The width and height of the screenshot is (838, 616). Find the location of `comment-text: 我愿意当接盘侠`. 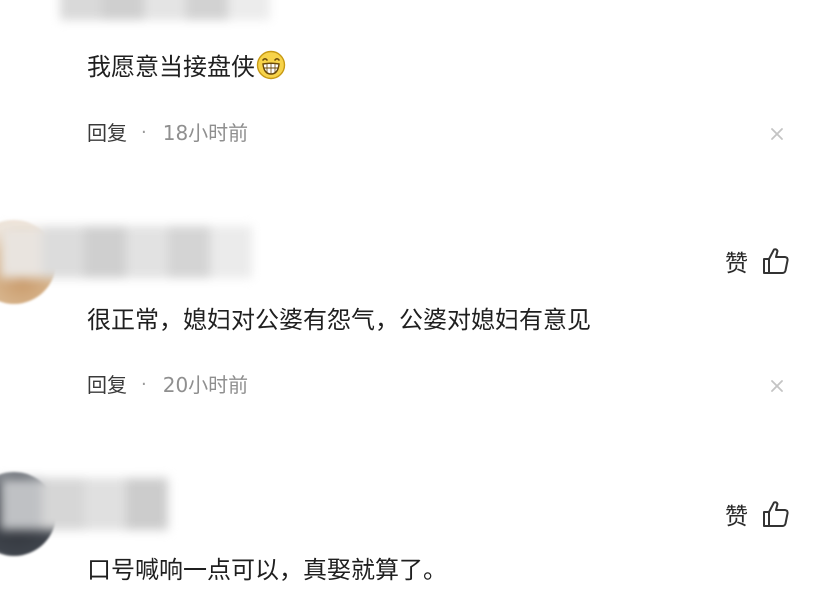

comment-text: 我愿意当接盘侠 is located at coordinates (186, 66).